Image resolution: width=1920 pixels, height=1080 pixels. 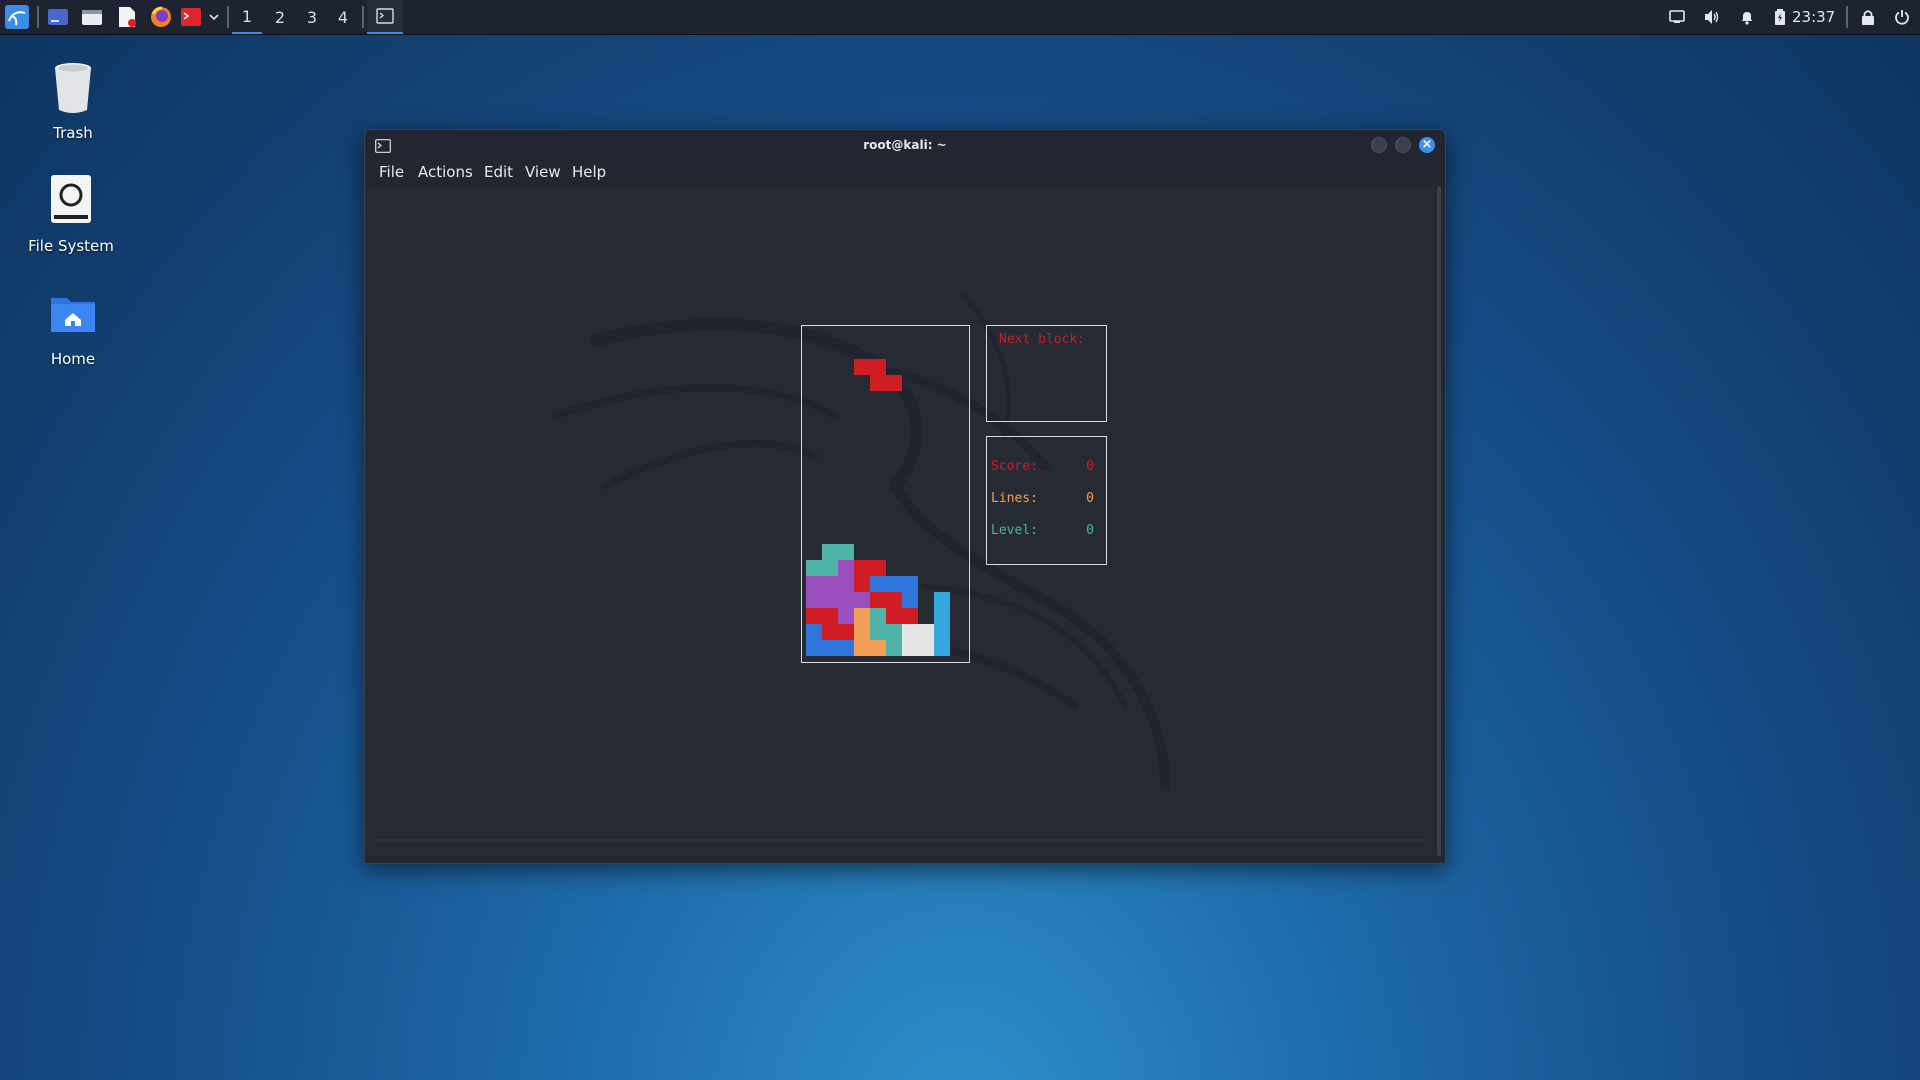 I want to click on menu-bar: File Actions Edit View Help, so click(x=905, y=173).